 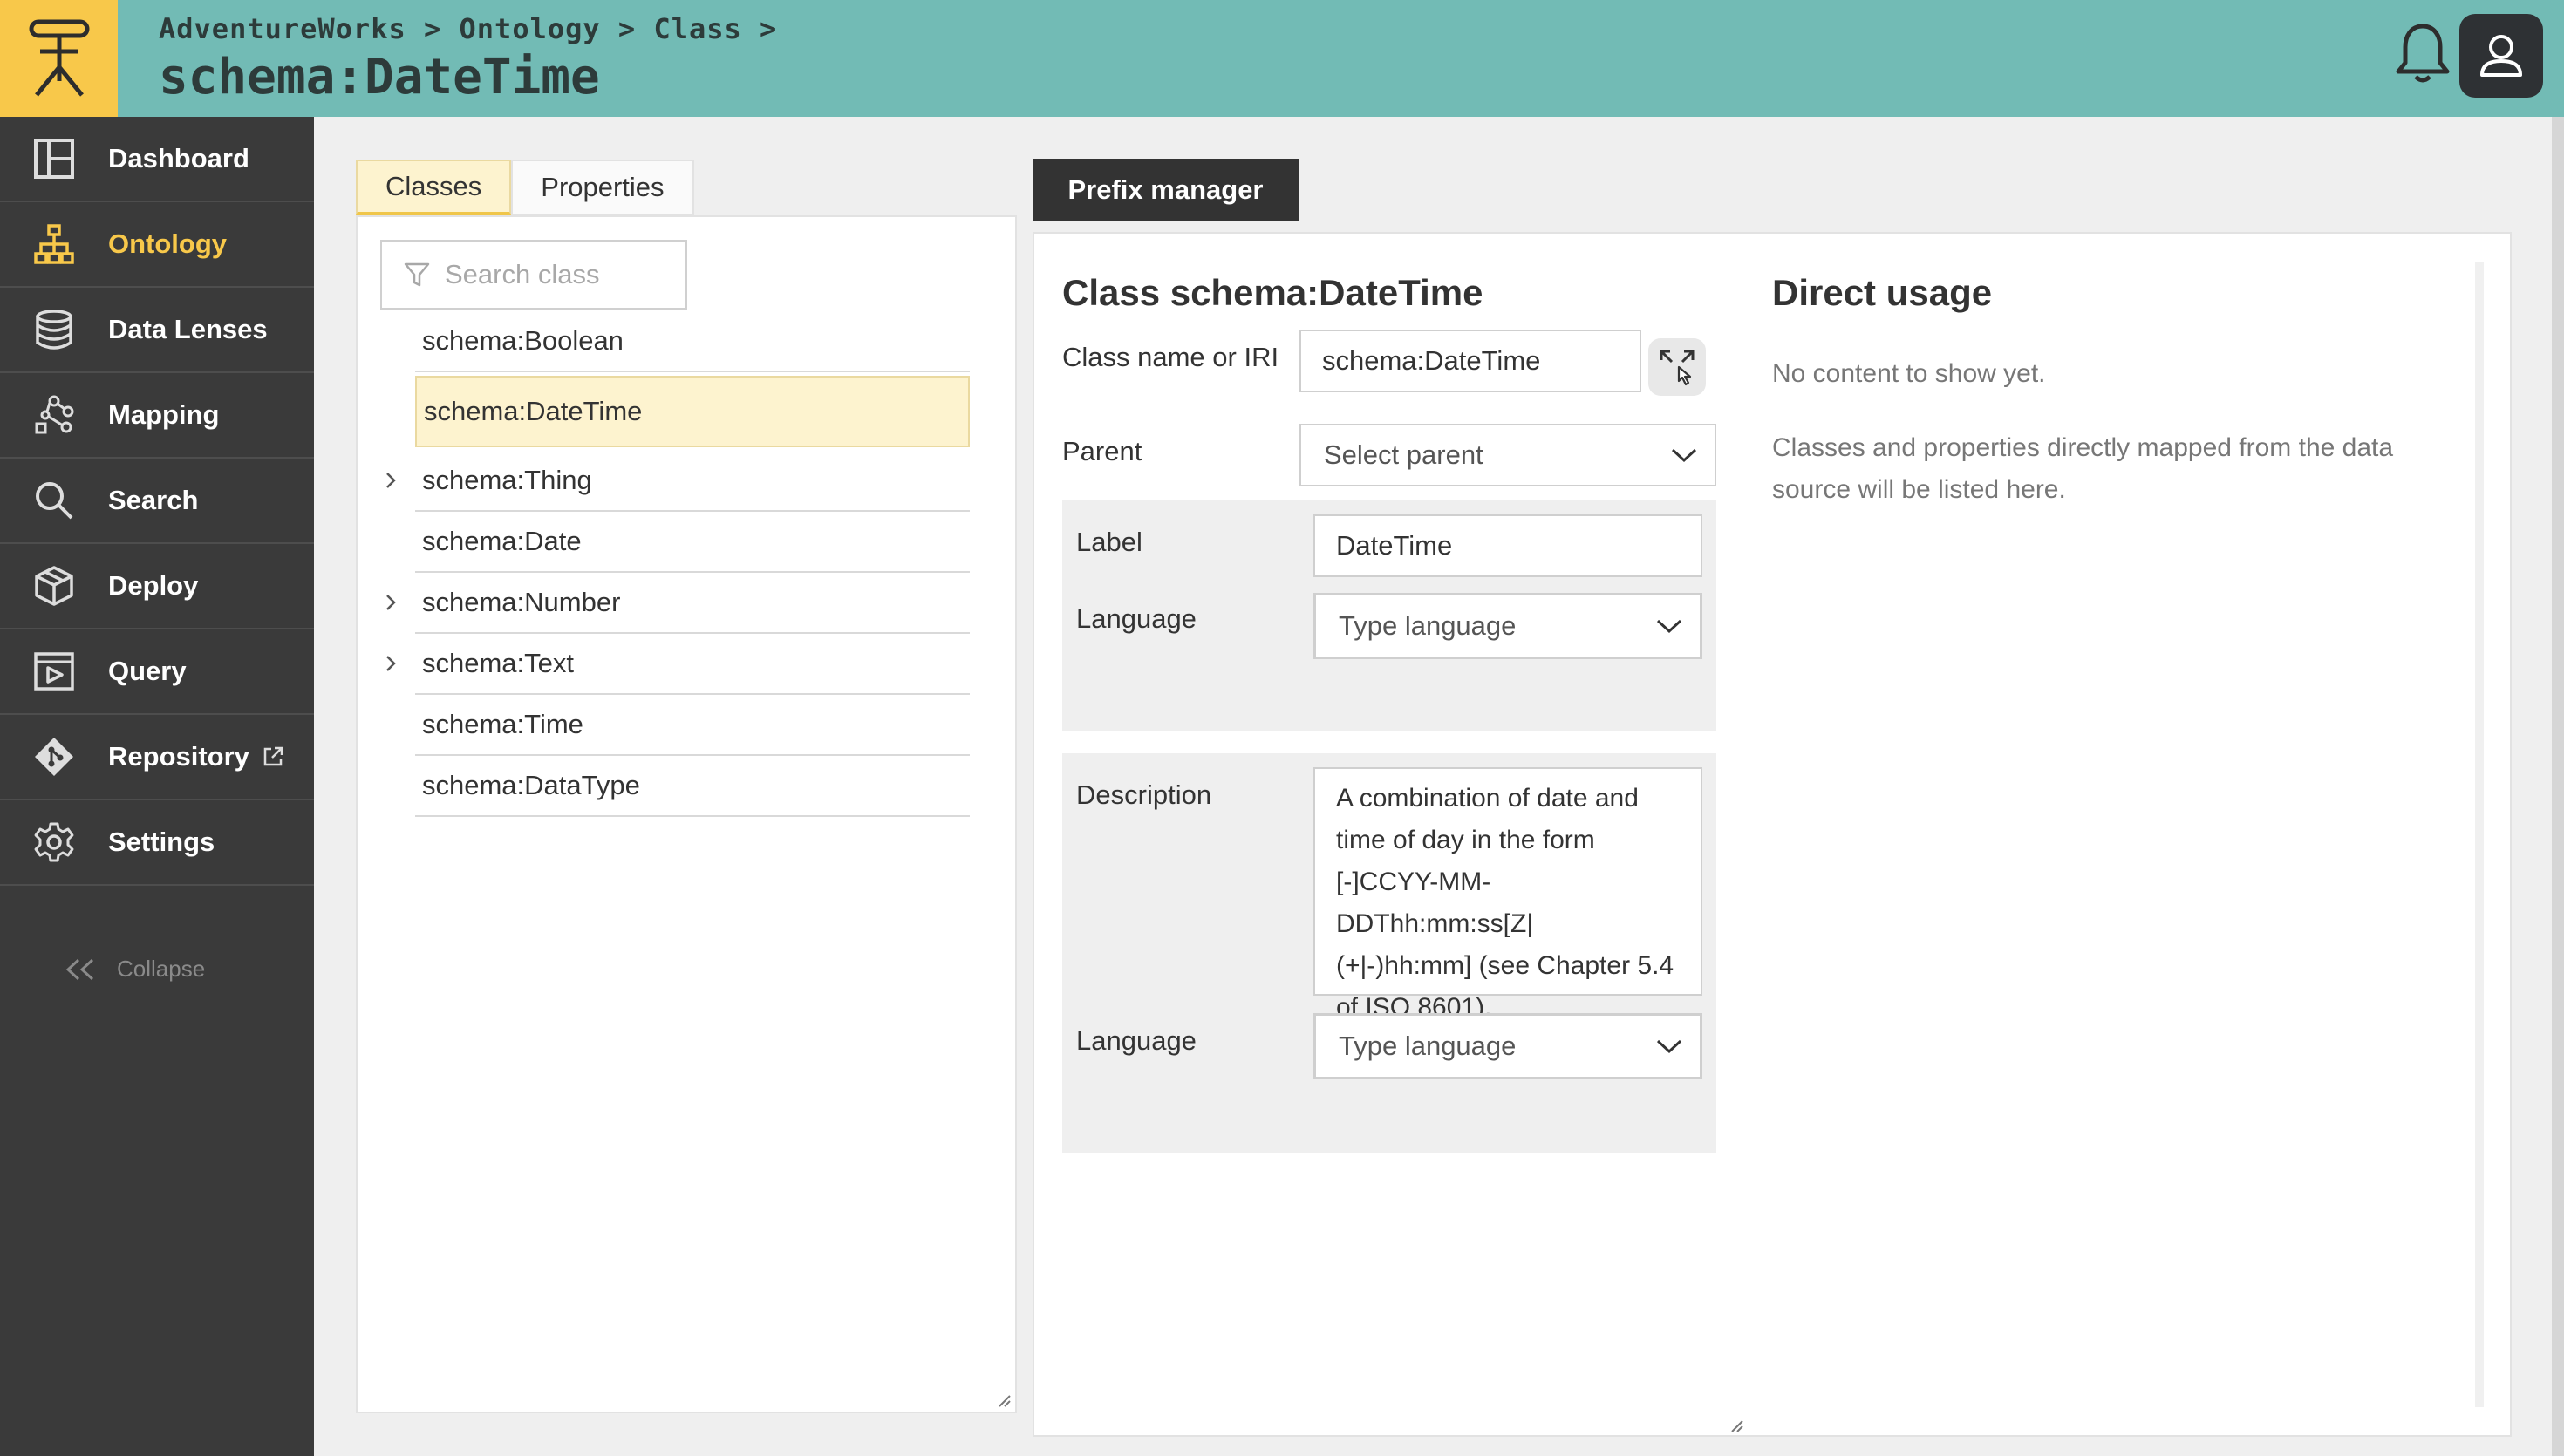 I want to click on chevrons-left-icon, so click(x=79, y=969).